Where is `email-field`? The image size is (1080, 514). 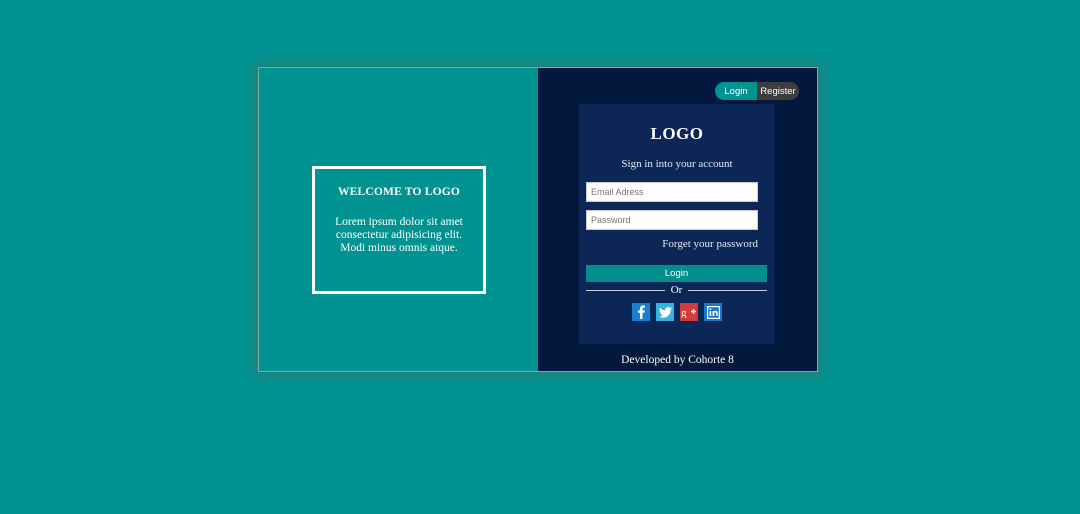
email-field is located at coordinates (672, 192).